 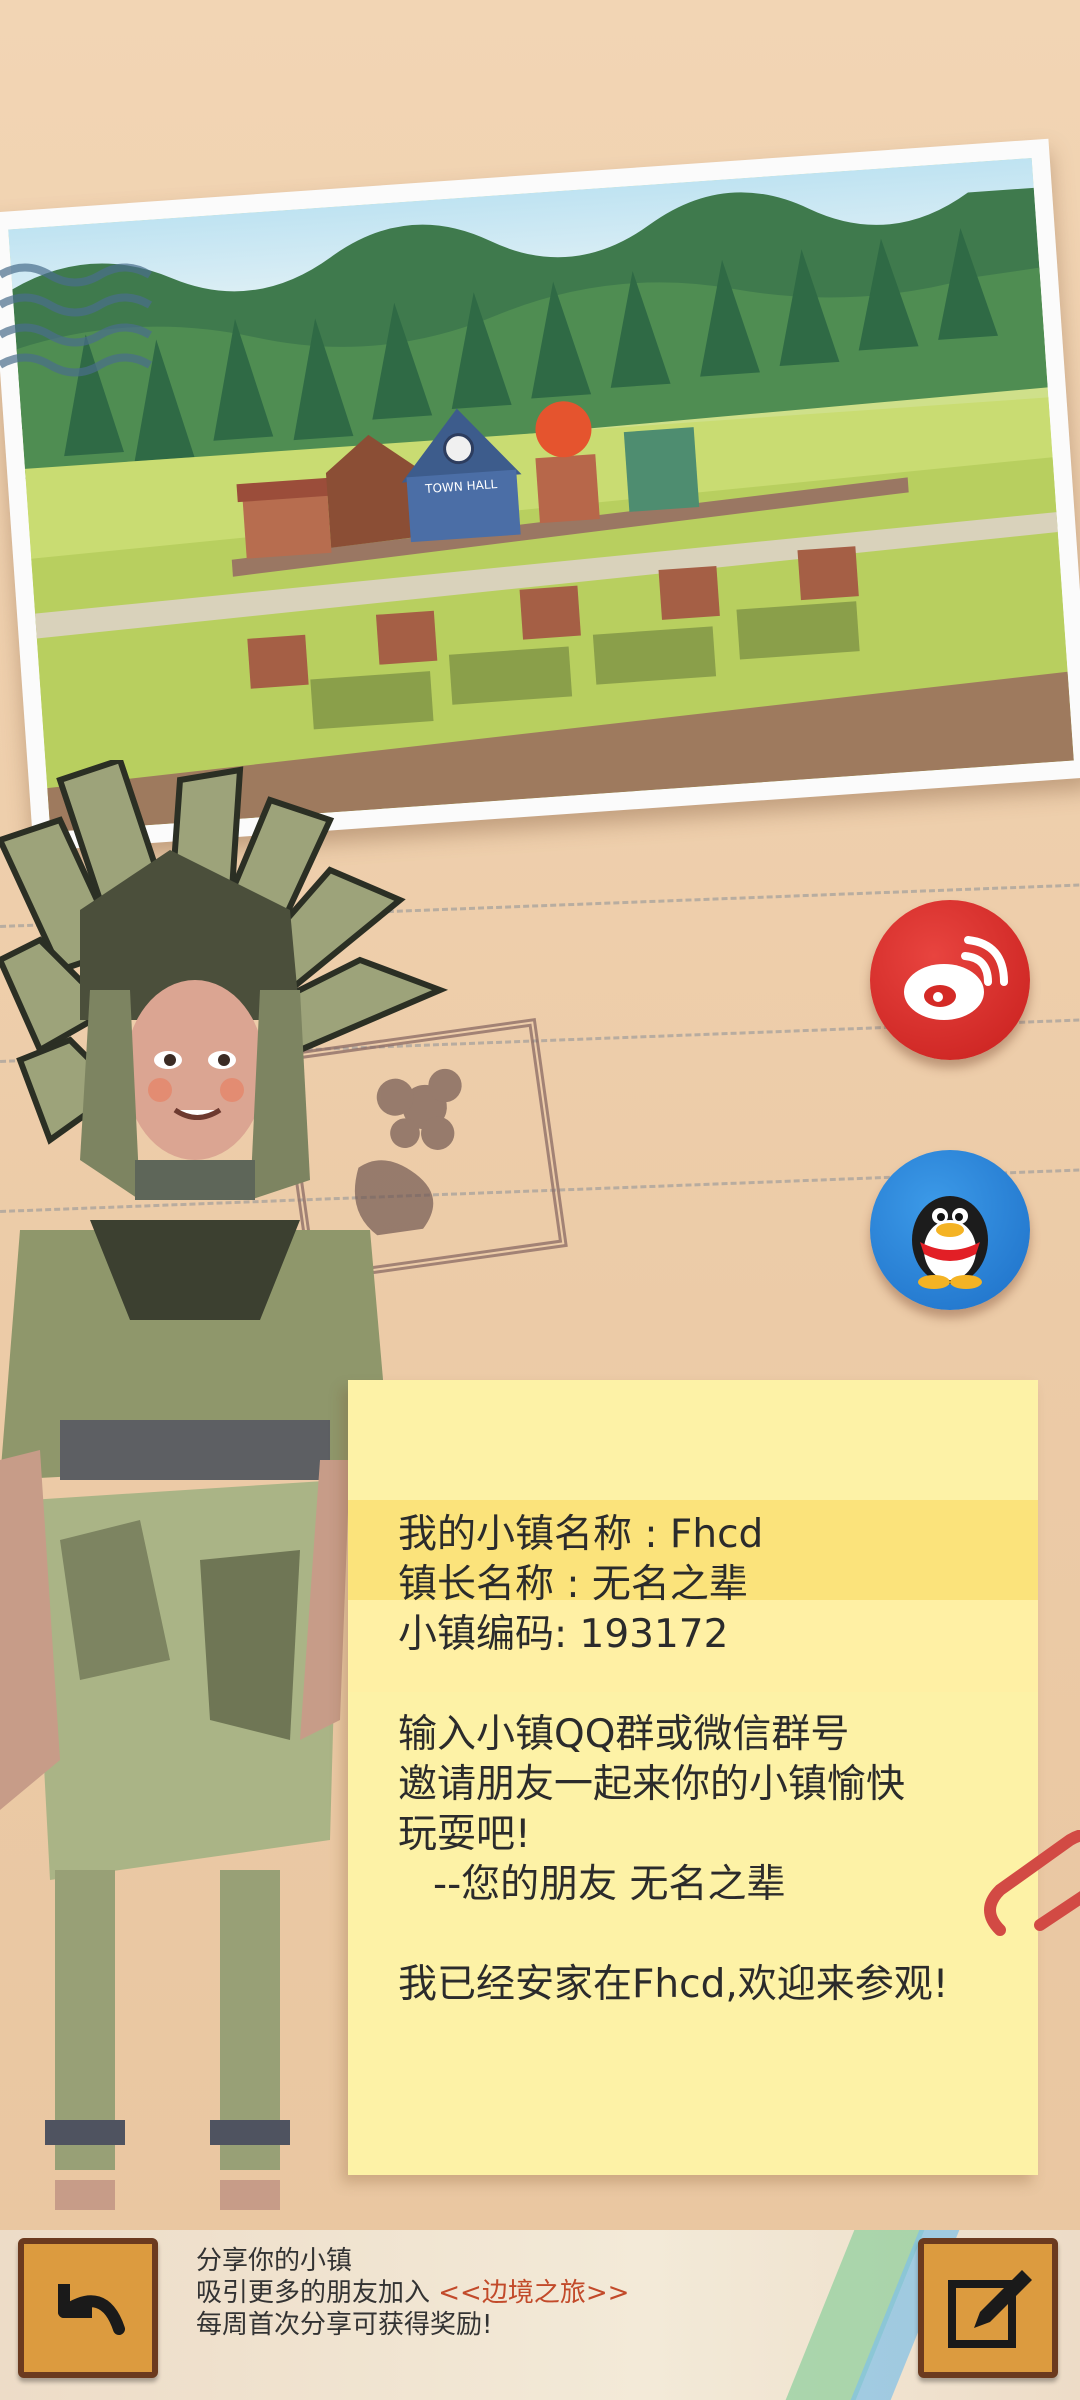 I want to click on back-arrow-icon, so click(x=91, y=2309).